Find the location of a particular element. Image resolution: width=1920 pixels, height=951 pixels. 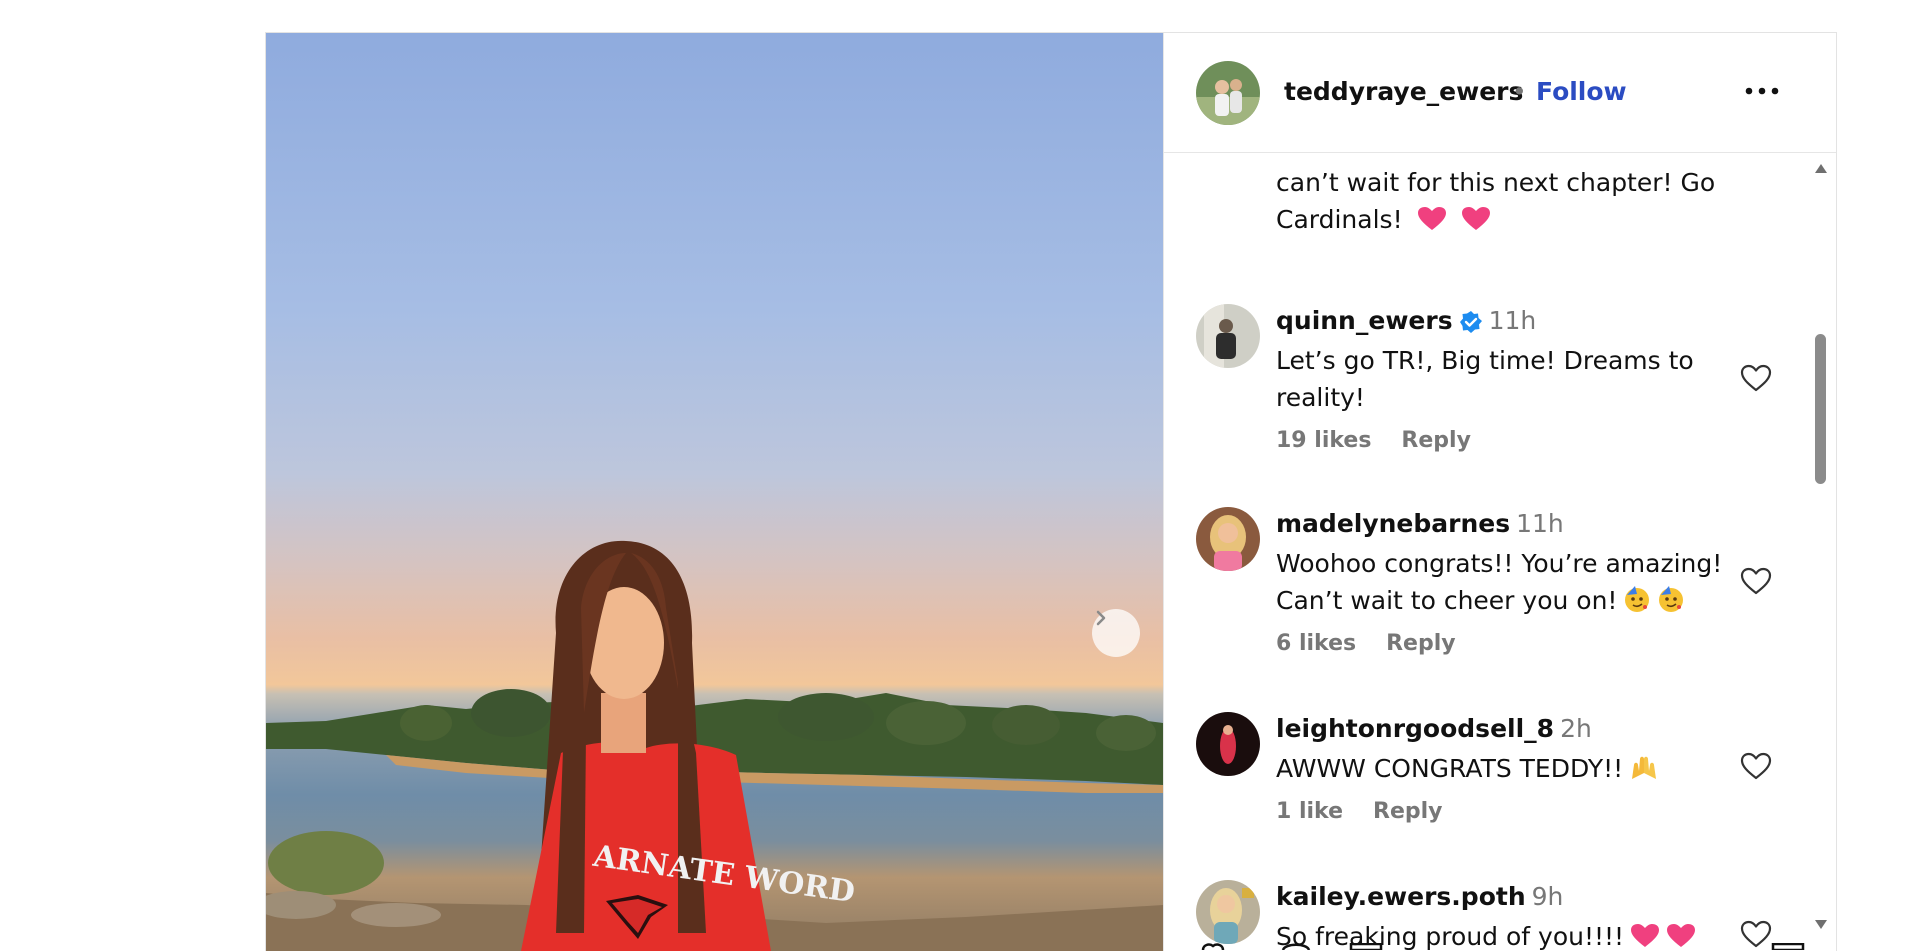

raising-hands-icon is located at coordinates (1644, 767).